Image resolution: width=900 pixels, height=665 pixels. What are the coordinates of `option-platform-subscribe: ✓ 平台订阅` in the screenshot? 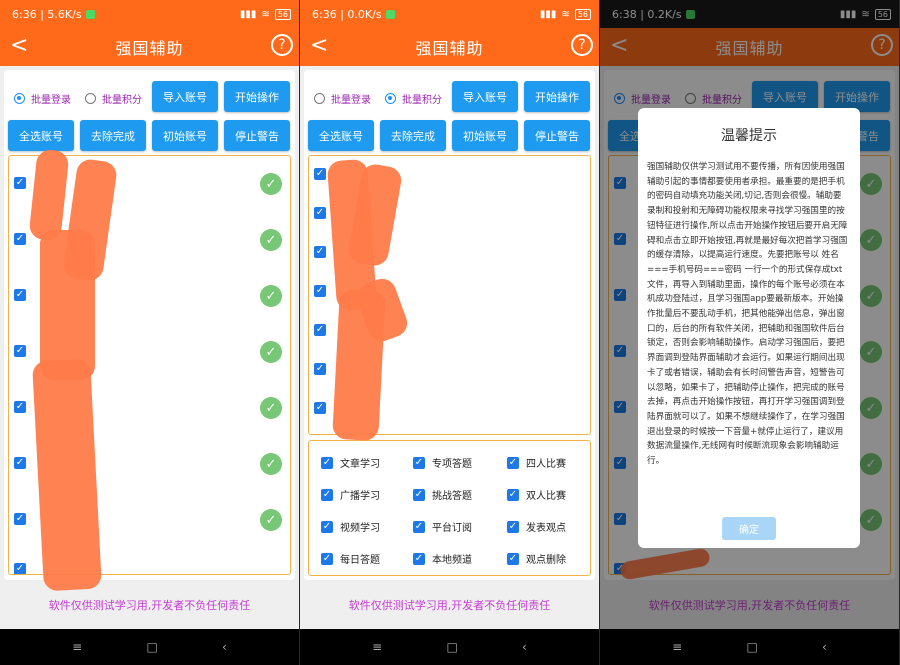 It's located at (442, 526).